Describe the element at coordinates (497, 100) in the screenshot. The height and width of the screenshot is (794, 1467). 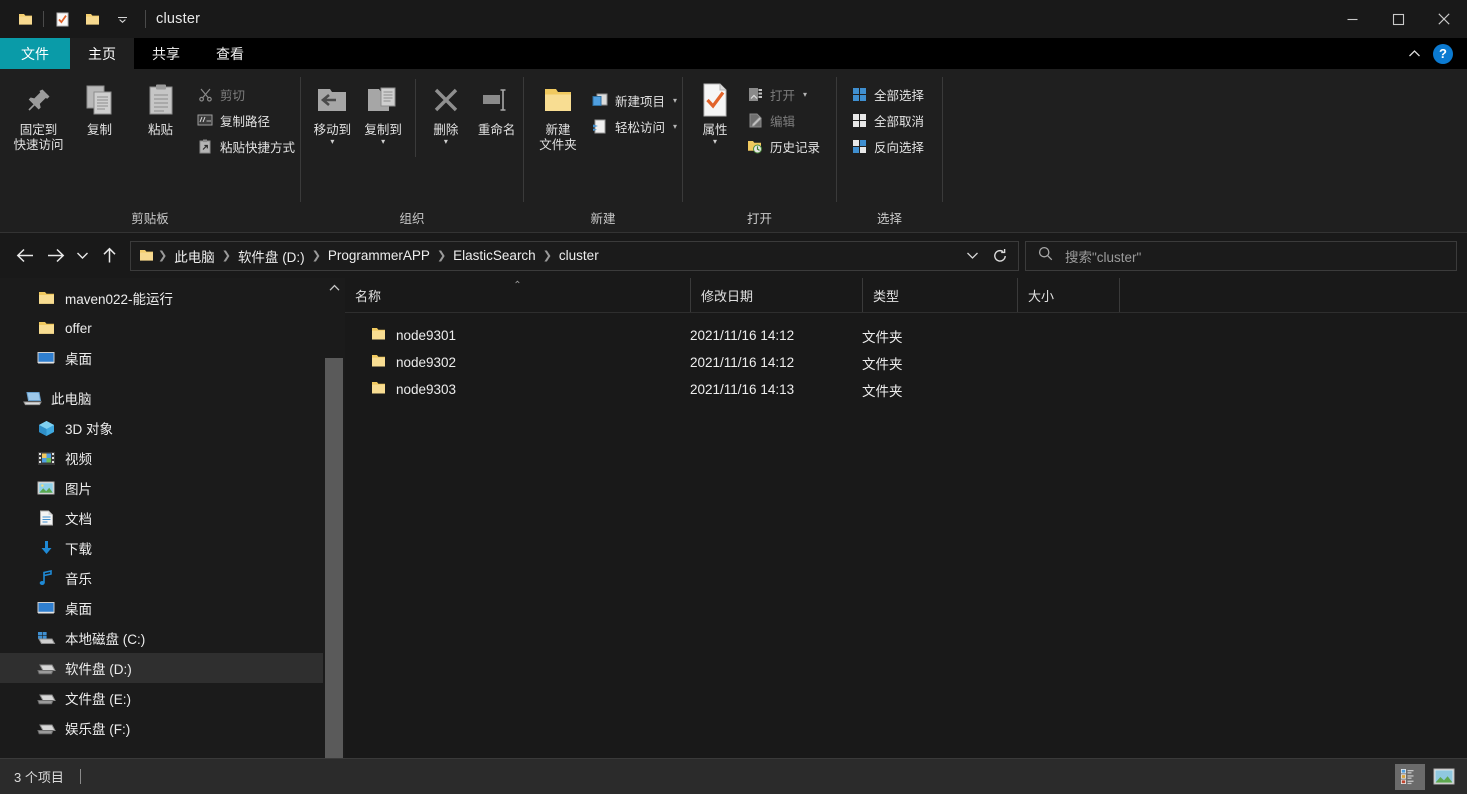
I see `rename-icon` at that location.